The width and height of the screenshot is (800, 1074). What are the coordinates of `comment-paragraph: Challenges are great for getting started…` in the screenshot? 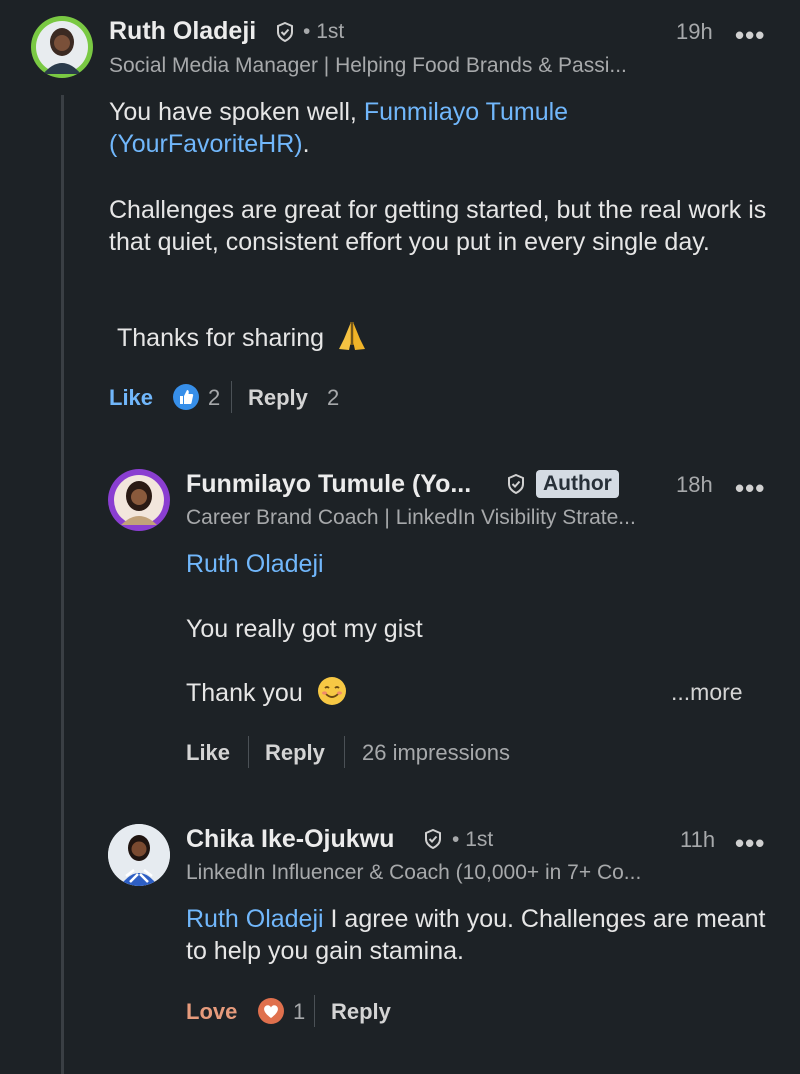 It's located at (438, 226).